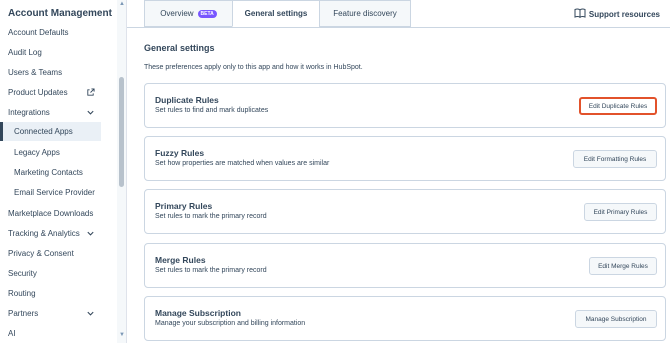  What do you see at coordinates (50, 273) in the screenshot?
I see `sidebar-item-security: Security` at bounding box center [50, 273].